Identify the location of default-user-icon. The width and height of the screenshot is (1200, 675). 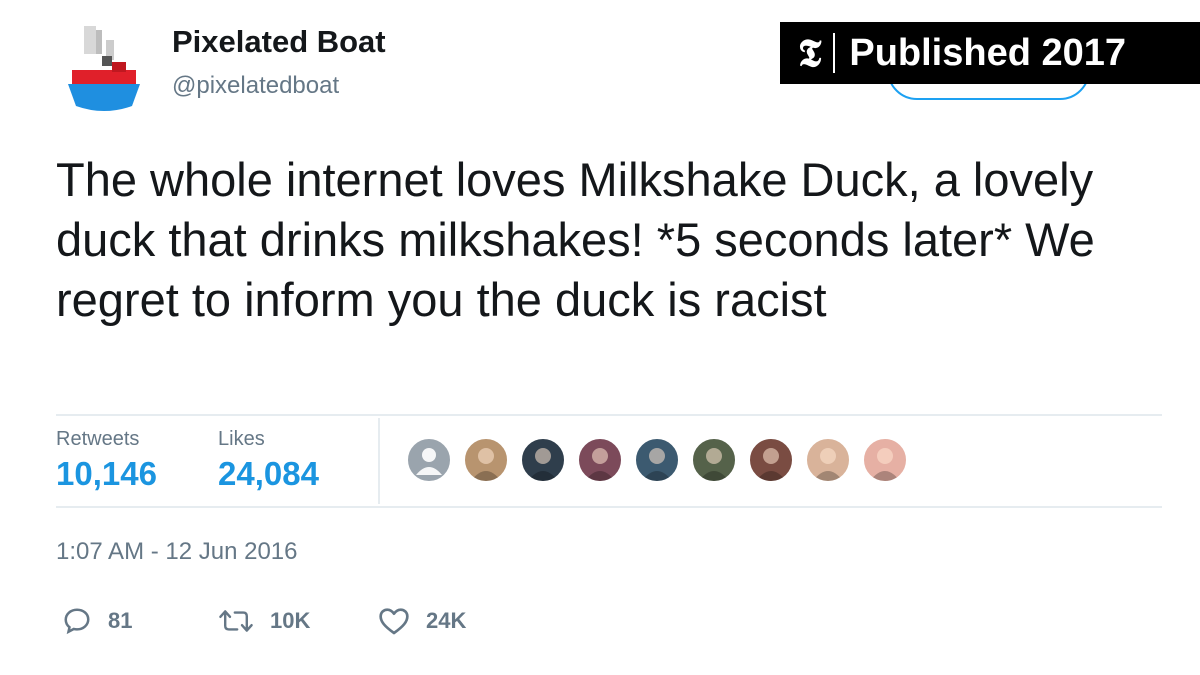
(429, 461).